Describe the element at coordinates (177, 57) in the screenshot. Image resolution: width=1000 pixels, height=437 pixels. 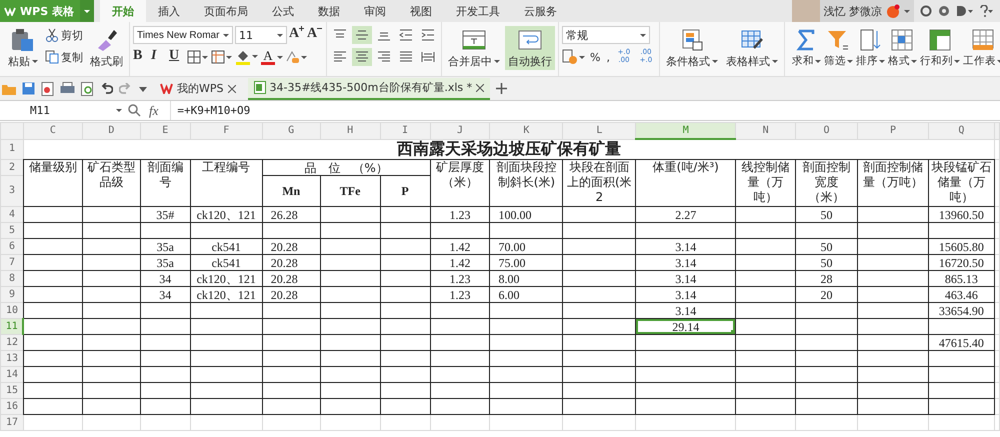
I see `underline-button: U` at that location.